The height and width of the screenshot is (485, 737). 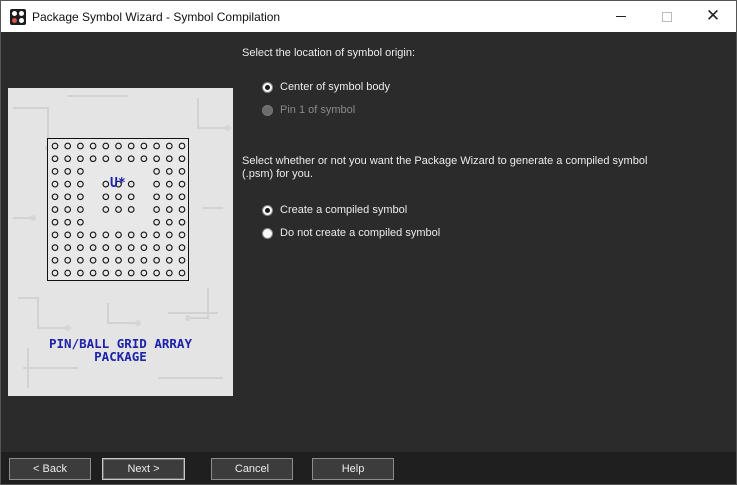 I want to click on radio-center-of-symbol-body: Center of symbol body, so click(x=326, y=87).